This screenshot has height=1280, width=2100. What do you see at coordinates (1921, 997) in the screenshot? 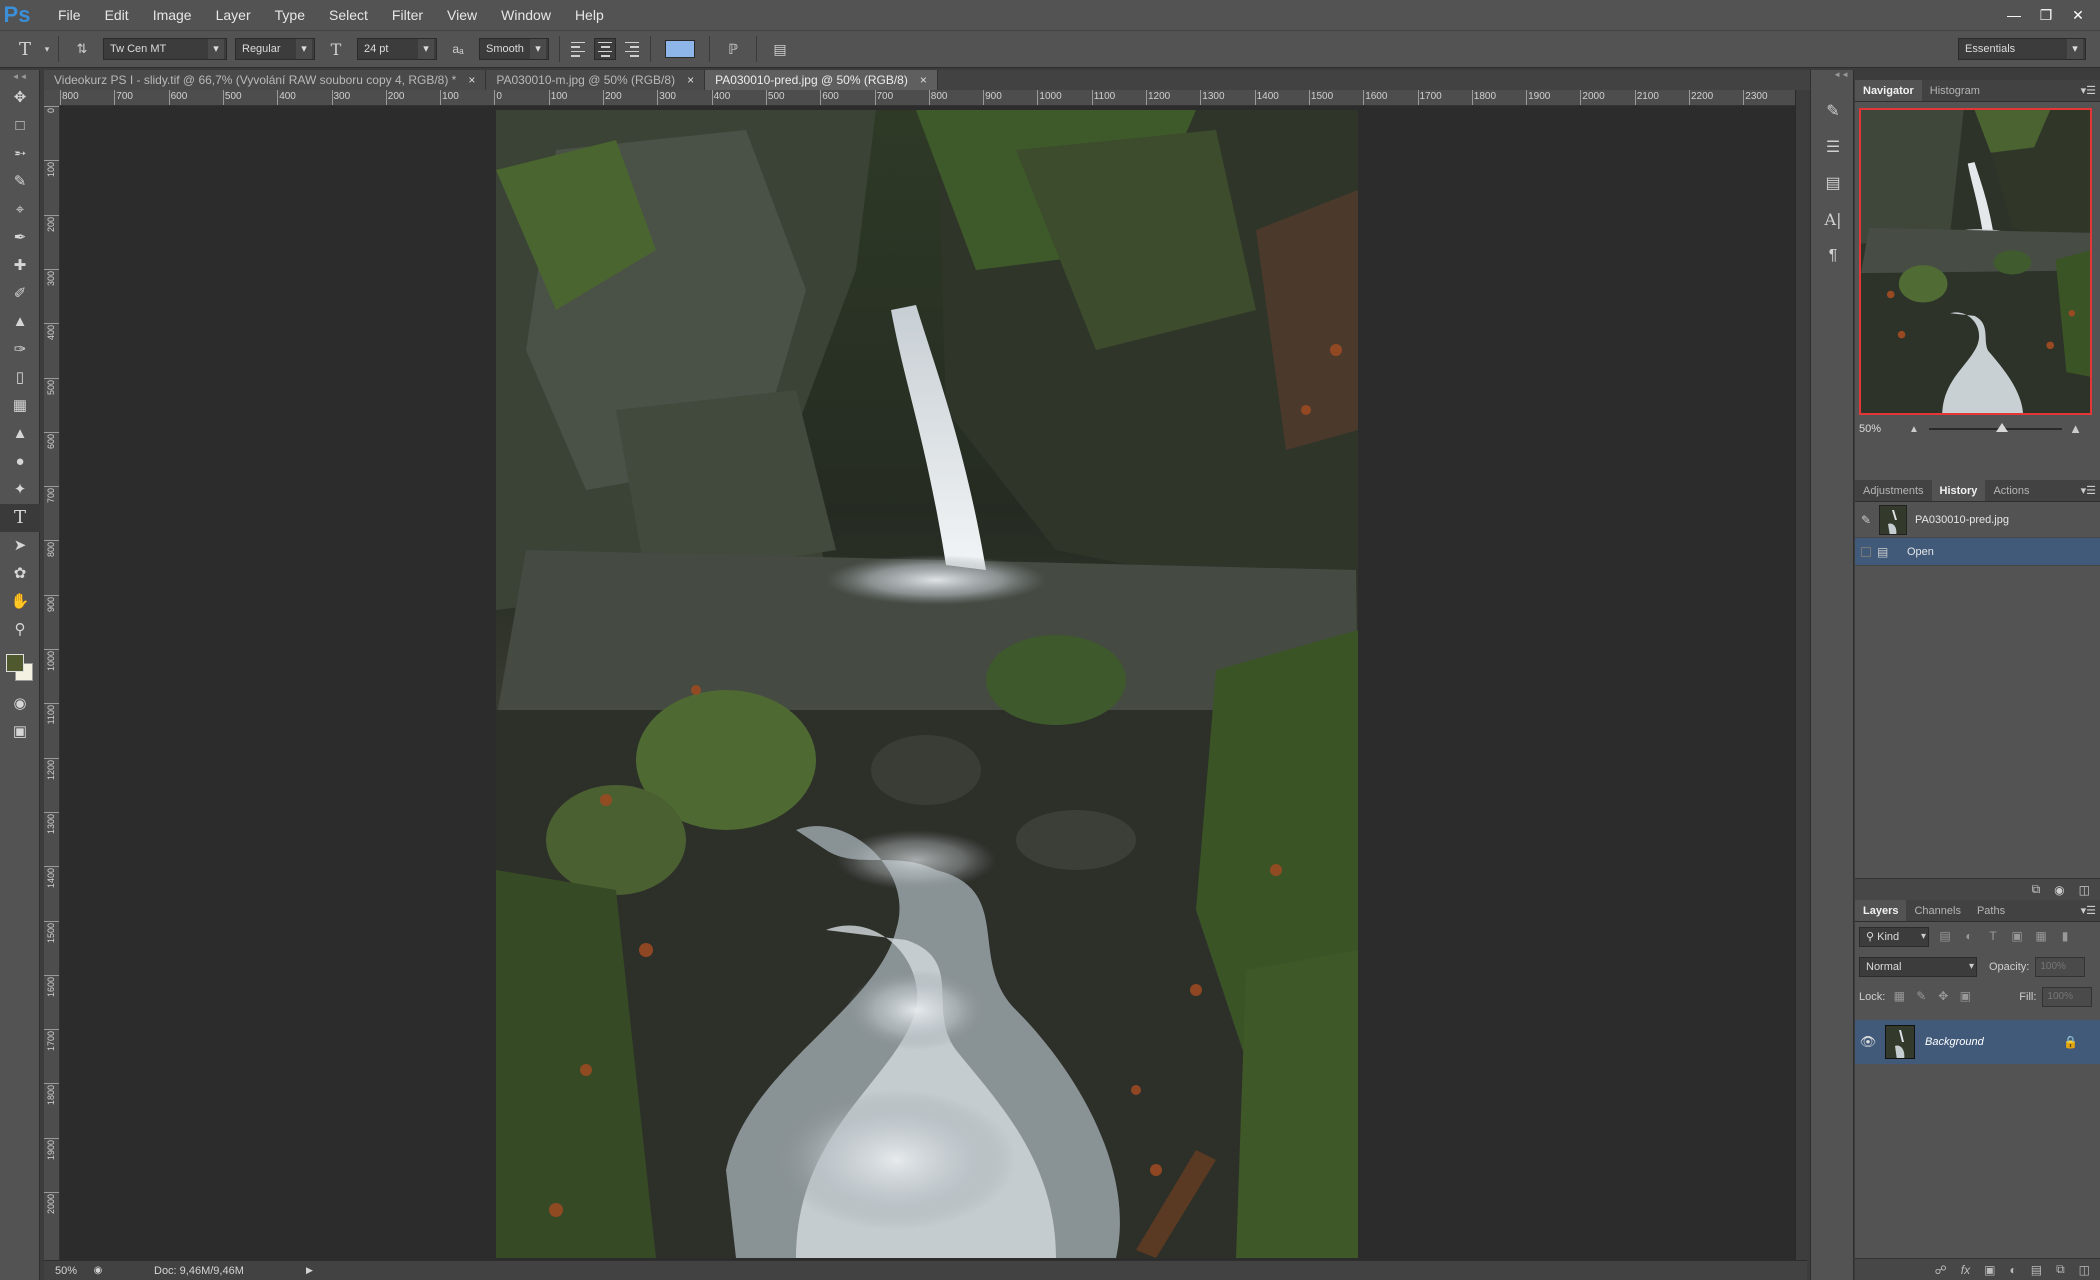
I see `lock-pixels-icon: ✎` at bounding box center [1921, 997].